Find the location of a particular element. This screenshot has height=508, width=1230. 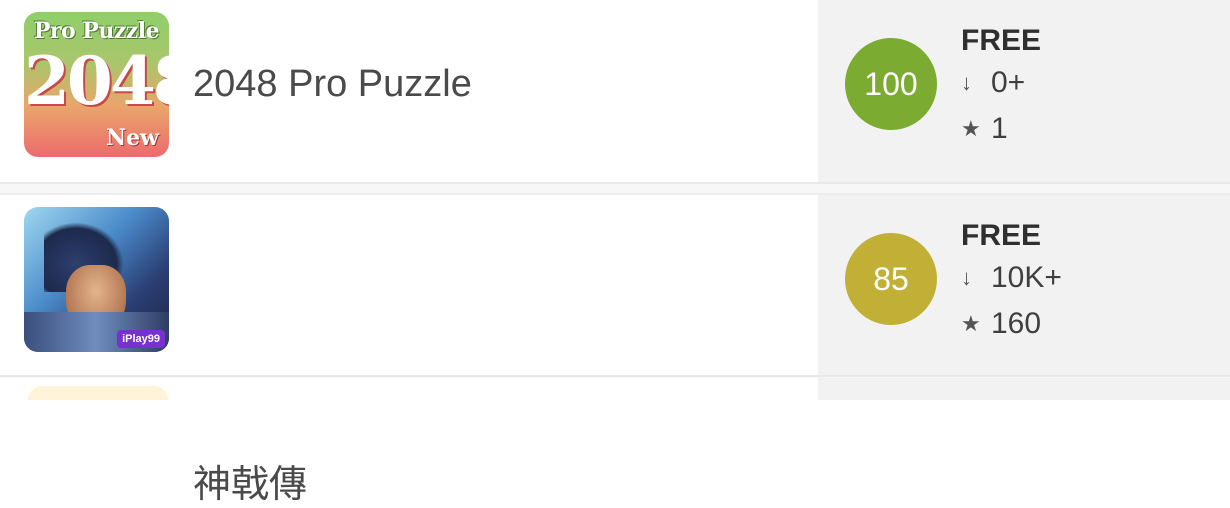

app-icon-text-main: 2048 is located at coordinates (96, 81).